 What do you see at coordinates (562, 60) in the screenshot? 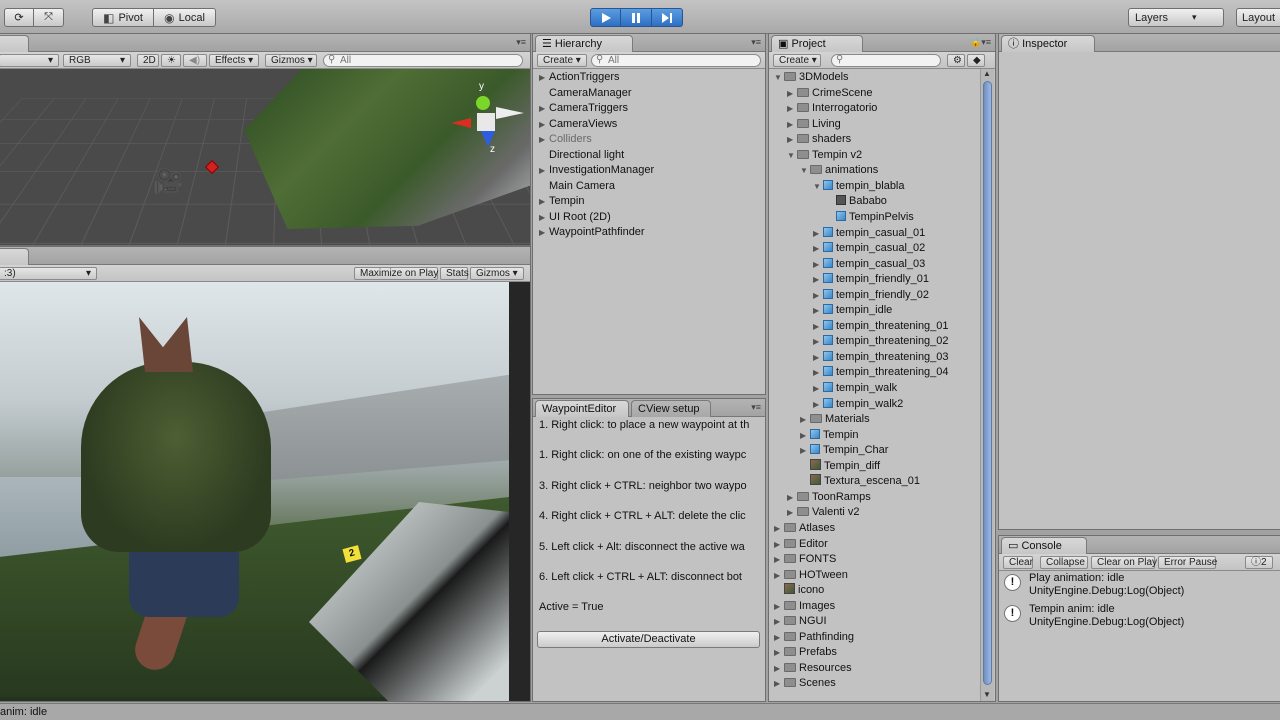
I see `hierarchy-create-button: Create ▾` at bounding box center [562, 60].